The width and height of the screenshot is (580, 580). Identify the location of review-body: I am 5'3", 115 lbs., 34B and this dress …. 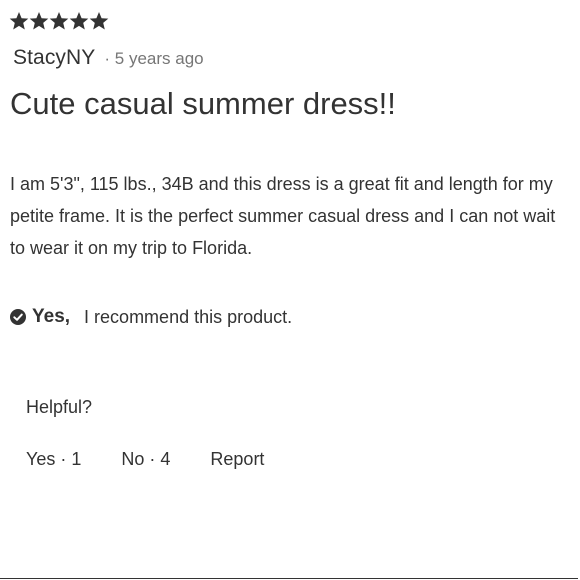
(283, 216).